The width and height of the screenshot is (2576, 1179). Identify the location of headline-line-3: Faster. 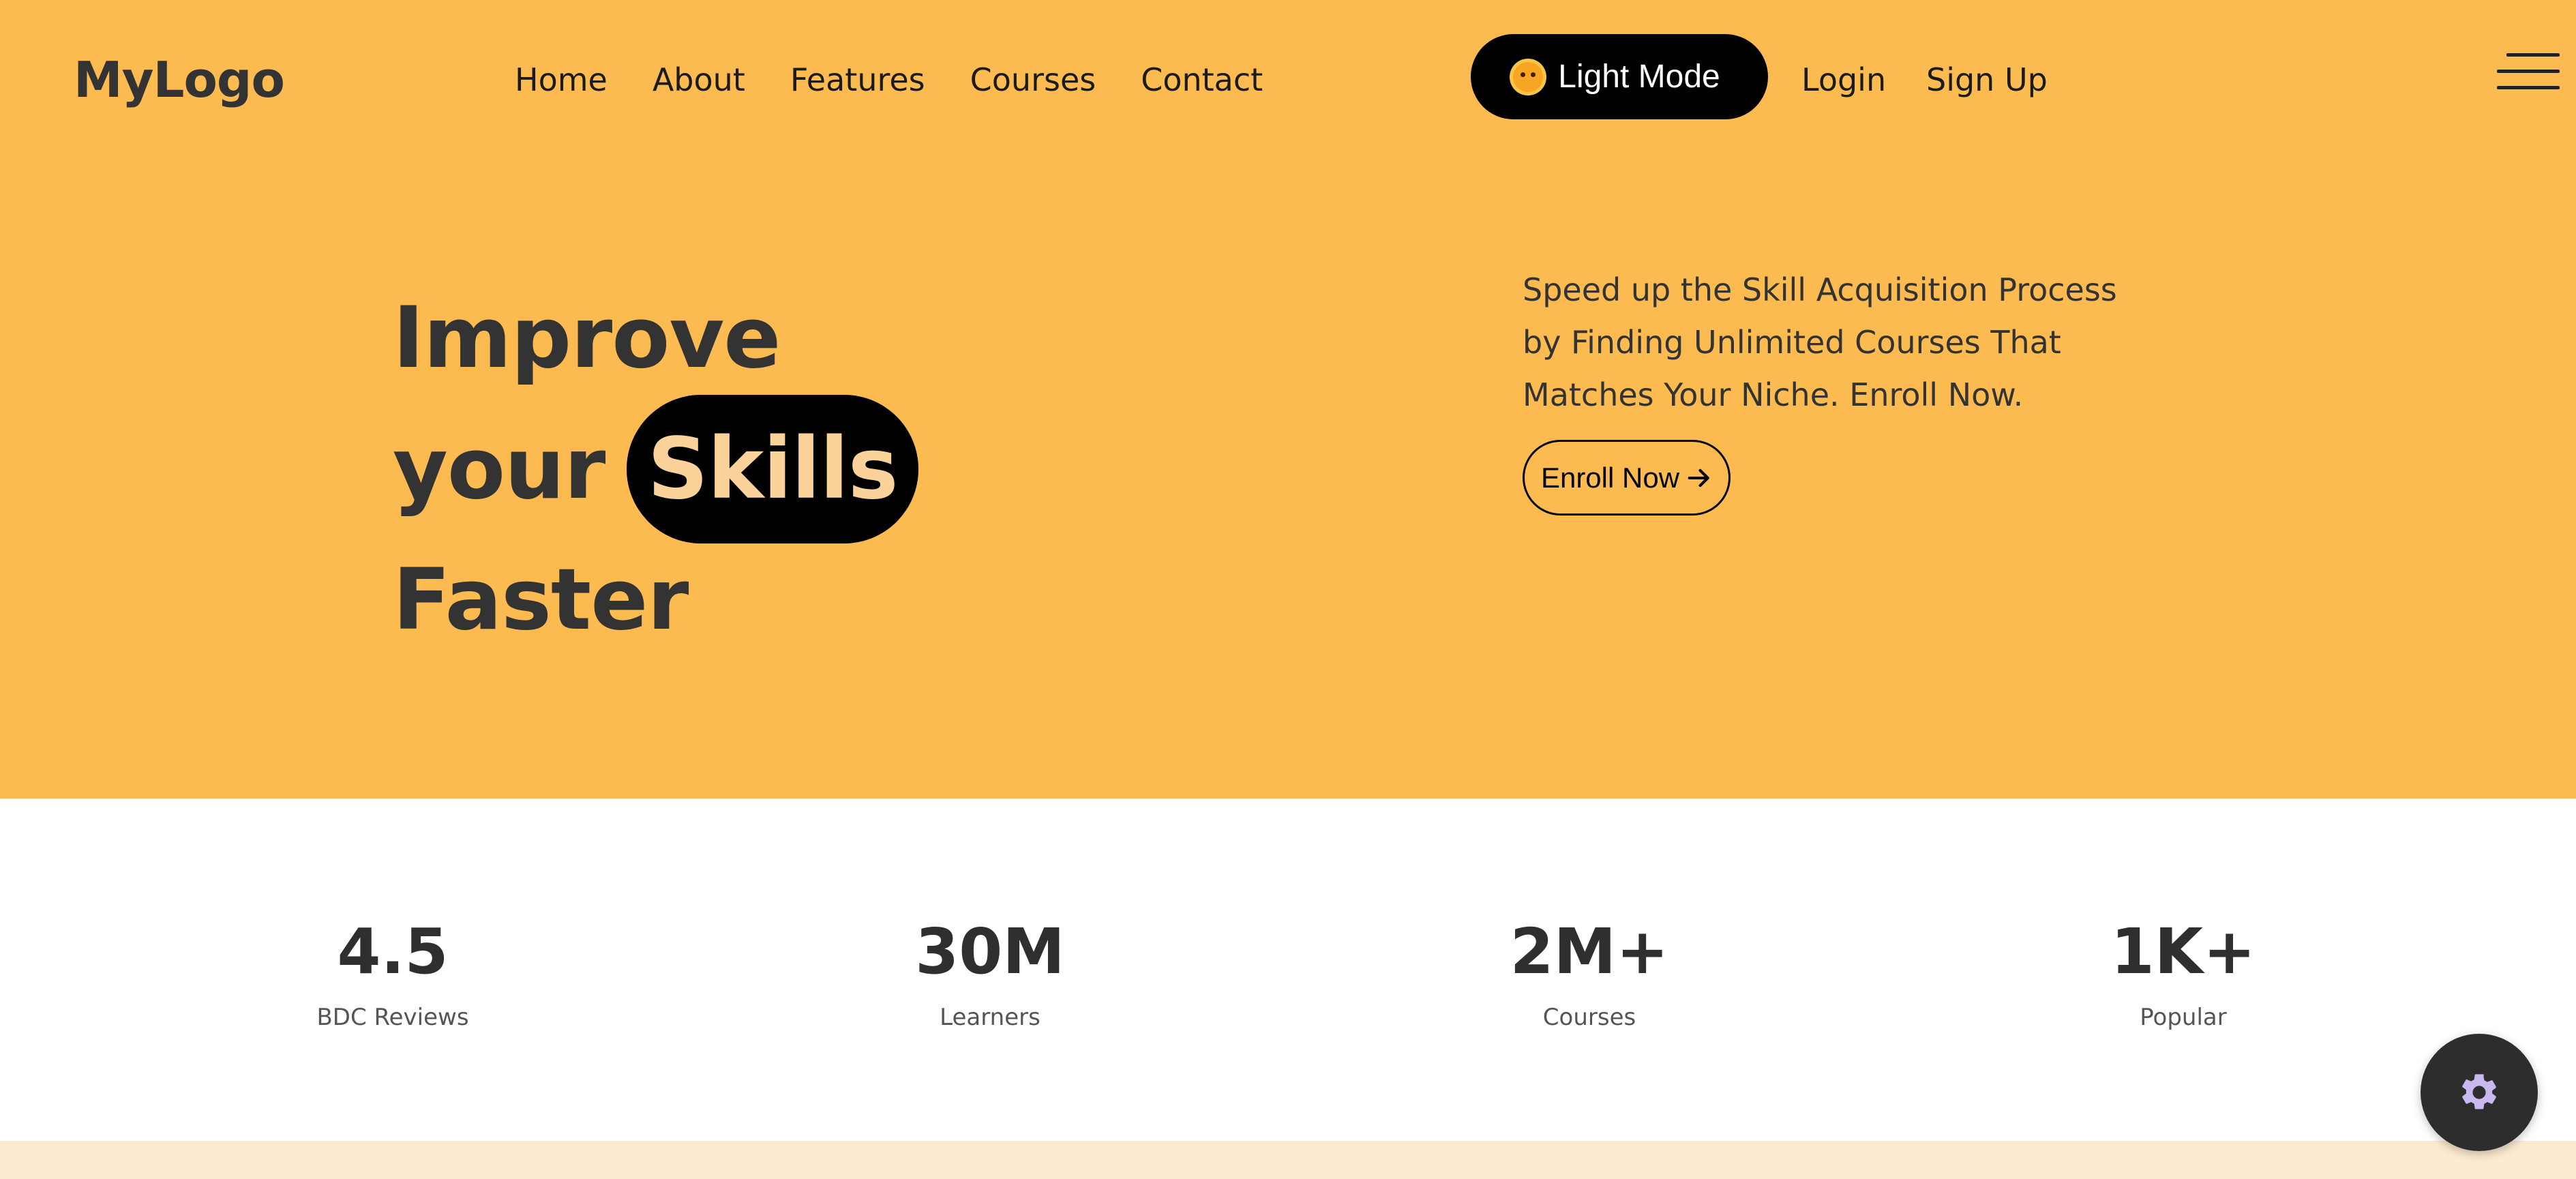
(655, 601).